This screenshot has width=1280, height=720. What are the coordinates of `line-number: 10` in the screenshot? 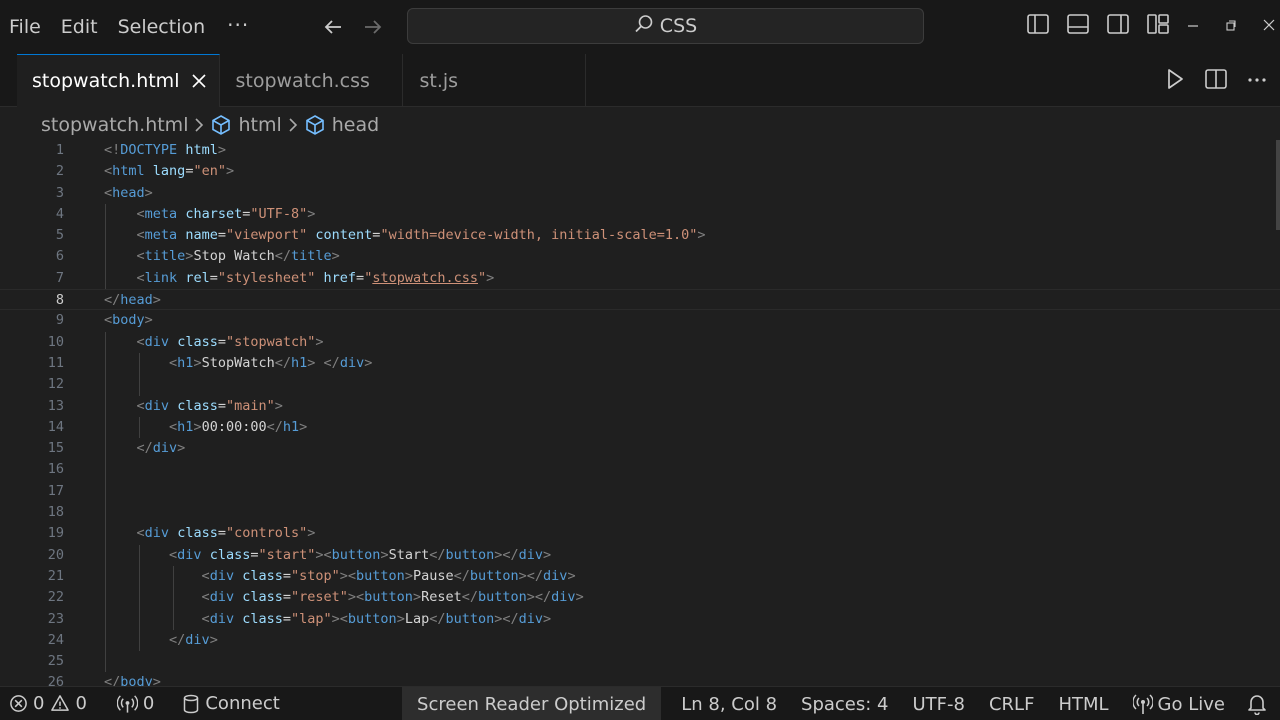 It's located at (55, 341).